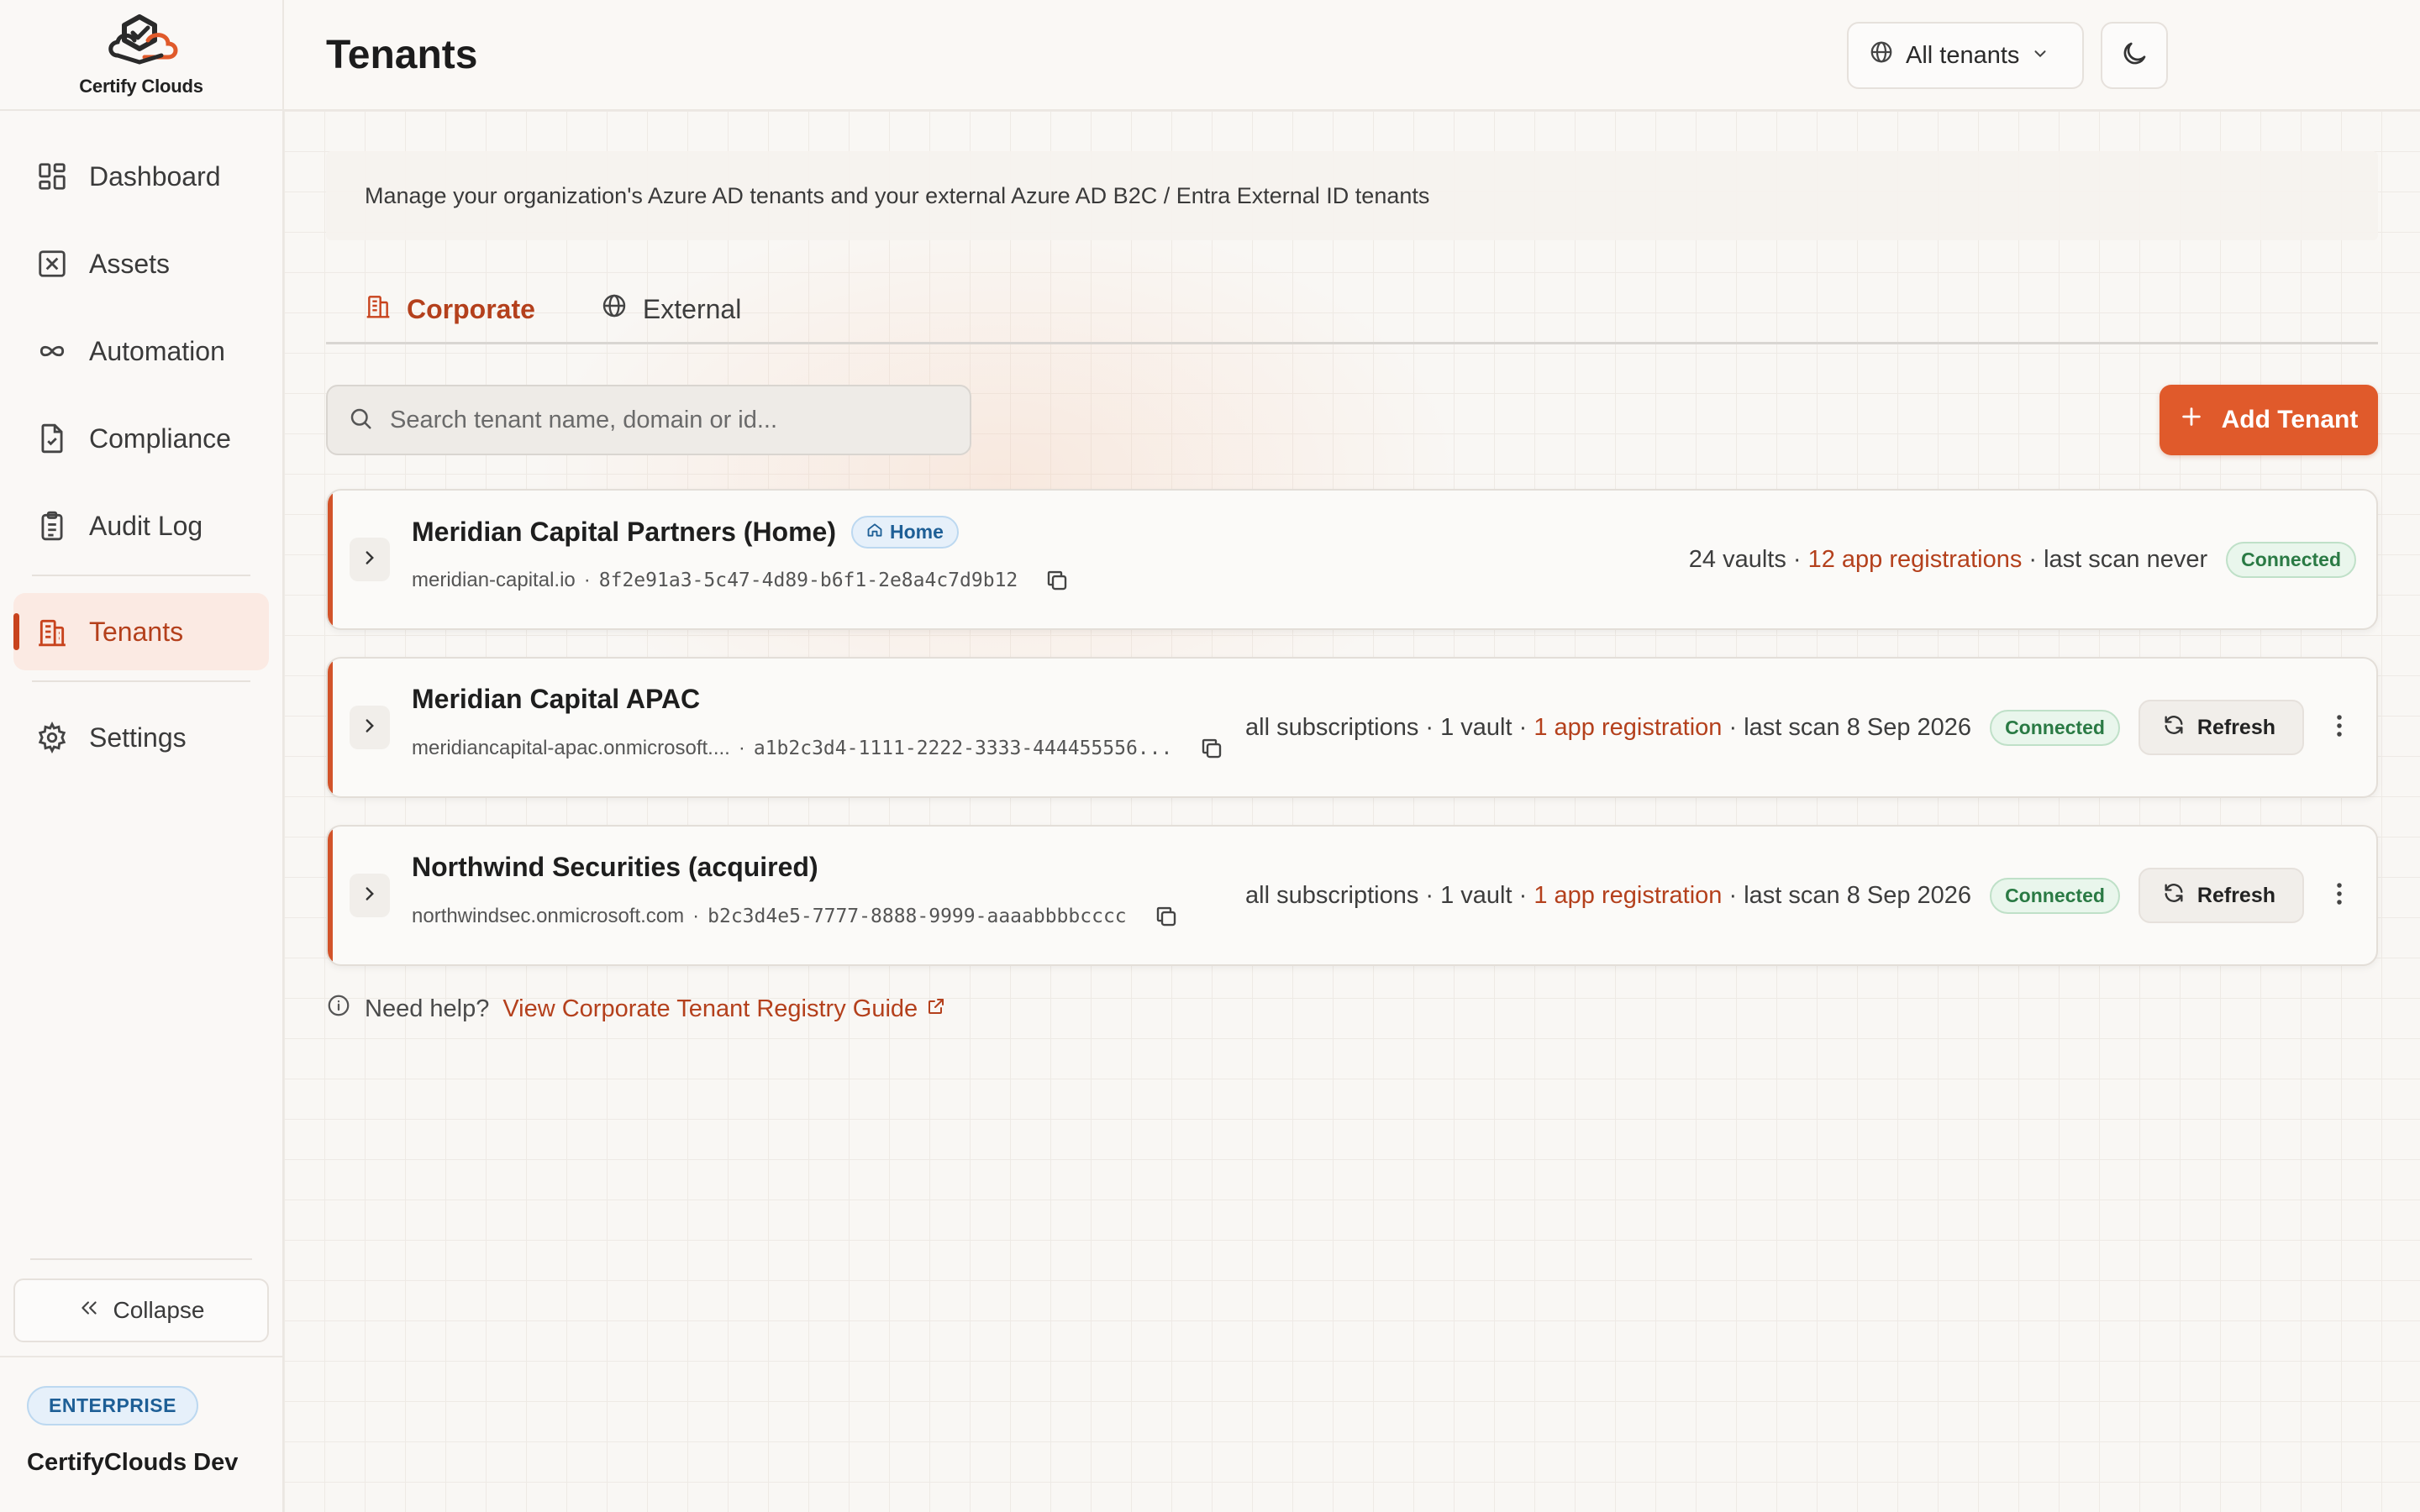 The height and width of the screenshot is (1512, 2420). Describe the element at coordinates (52, 264) in the screenshot. I see `assets-icon` at that location.